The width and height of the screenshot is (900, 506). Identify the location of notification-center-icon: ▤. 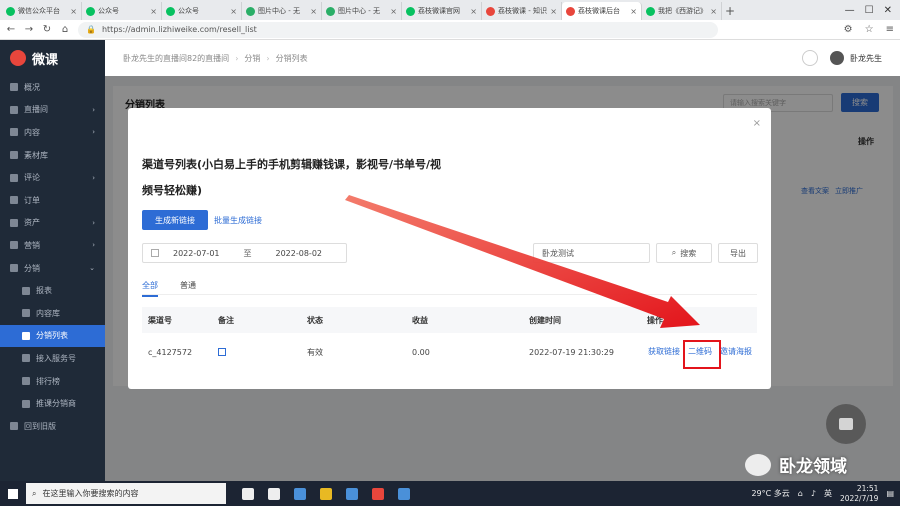
(890, 493).